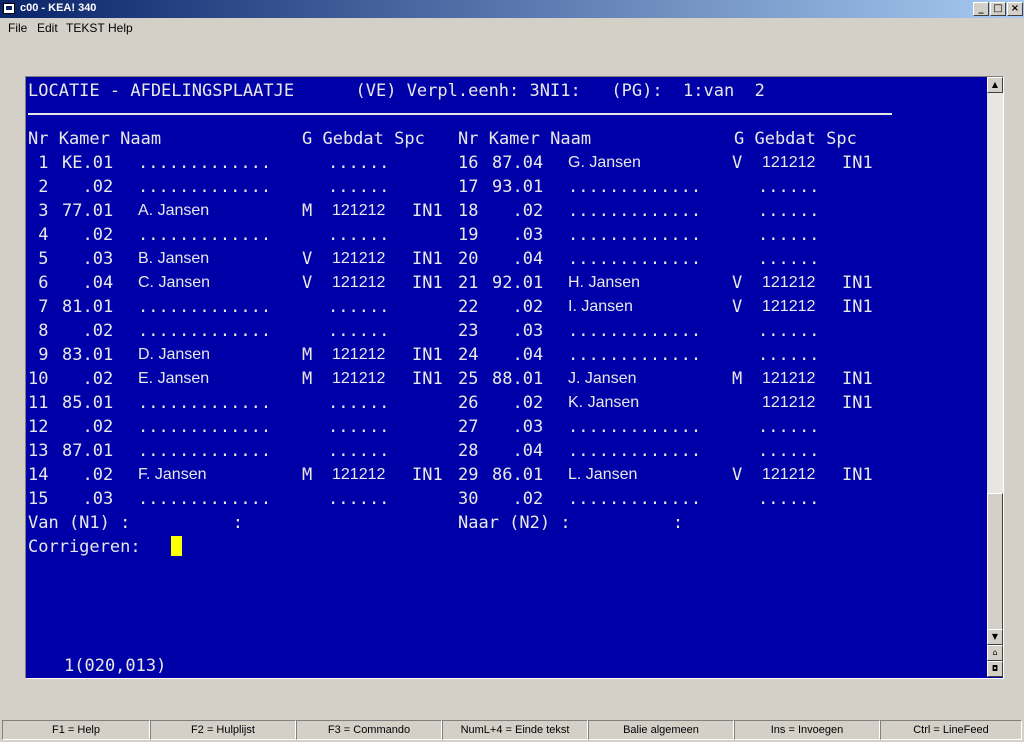 The height and width of the screenshot is (742, 1024). Describe the element at coordinates (17, 28) in the screenshot. I see `menu-file: File` at that location.